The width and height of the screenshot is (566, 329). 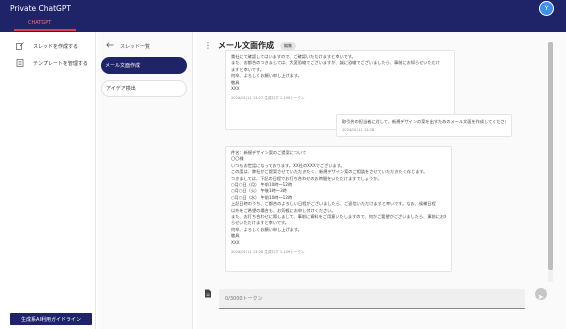 What do you see at coordinates (110, 46) in the screenshot?
I see `back-arrow-icon` at bounding box center [110, 46].